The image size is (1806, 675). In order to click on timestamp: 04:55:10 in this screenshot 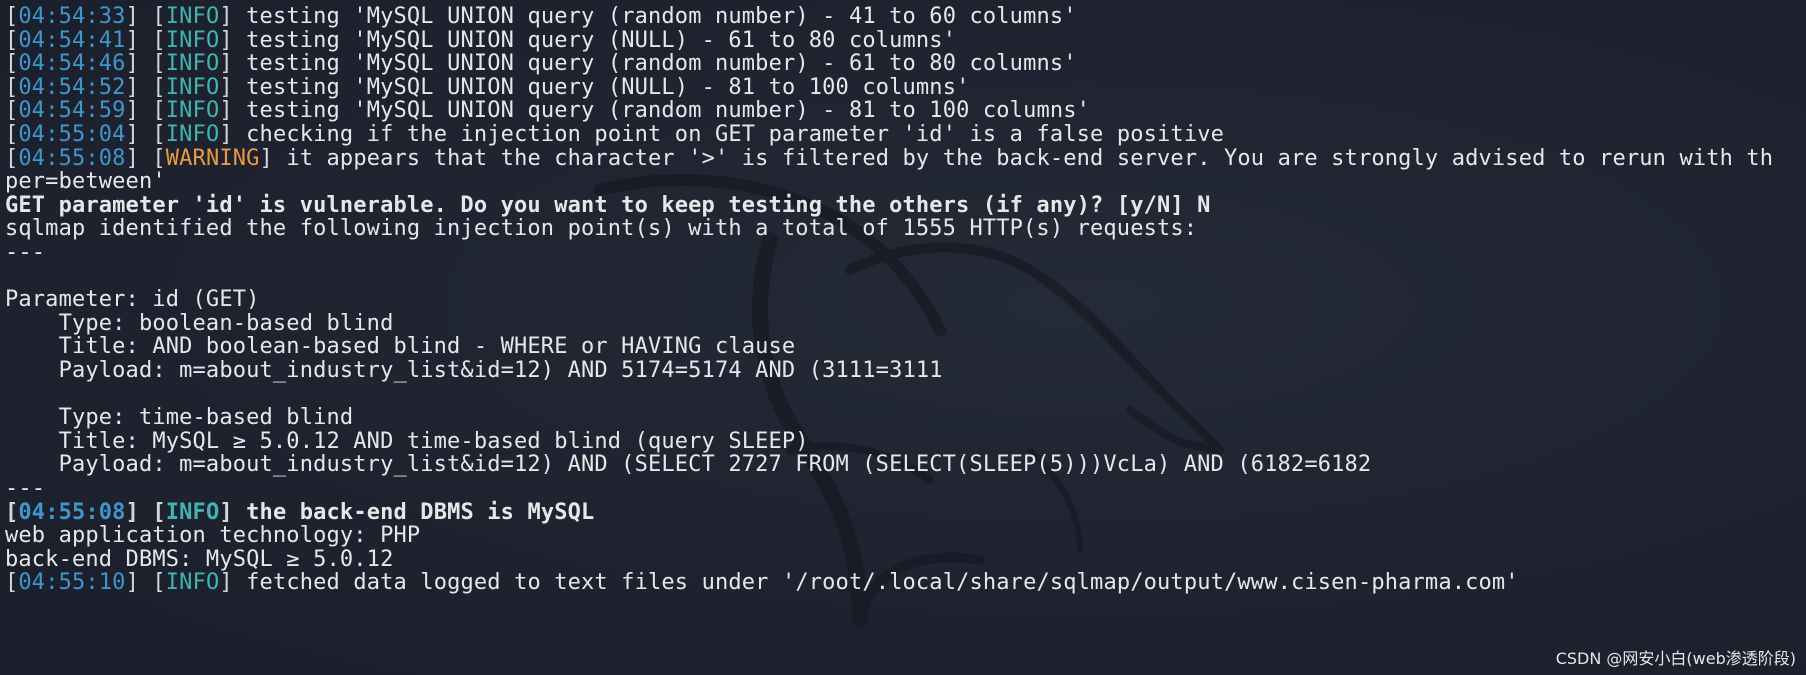, I will do `click(72, 583)`.